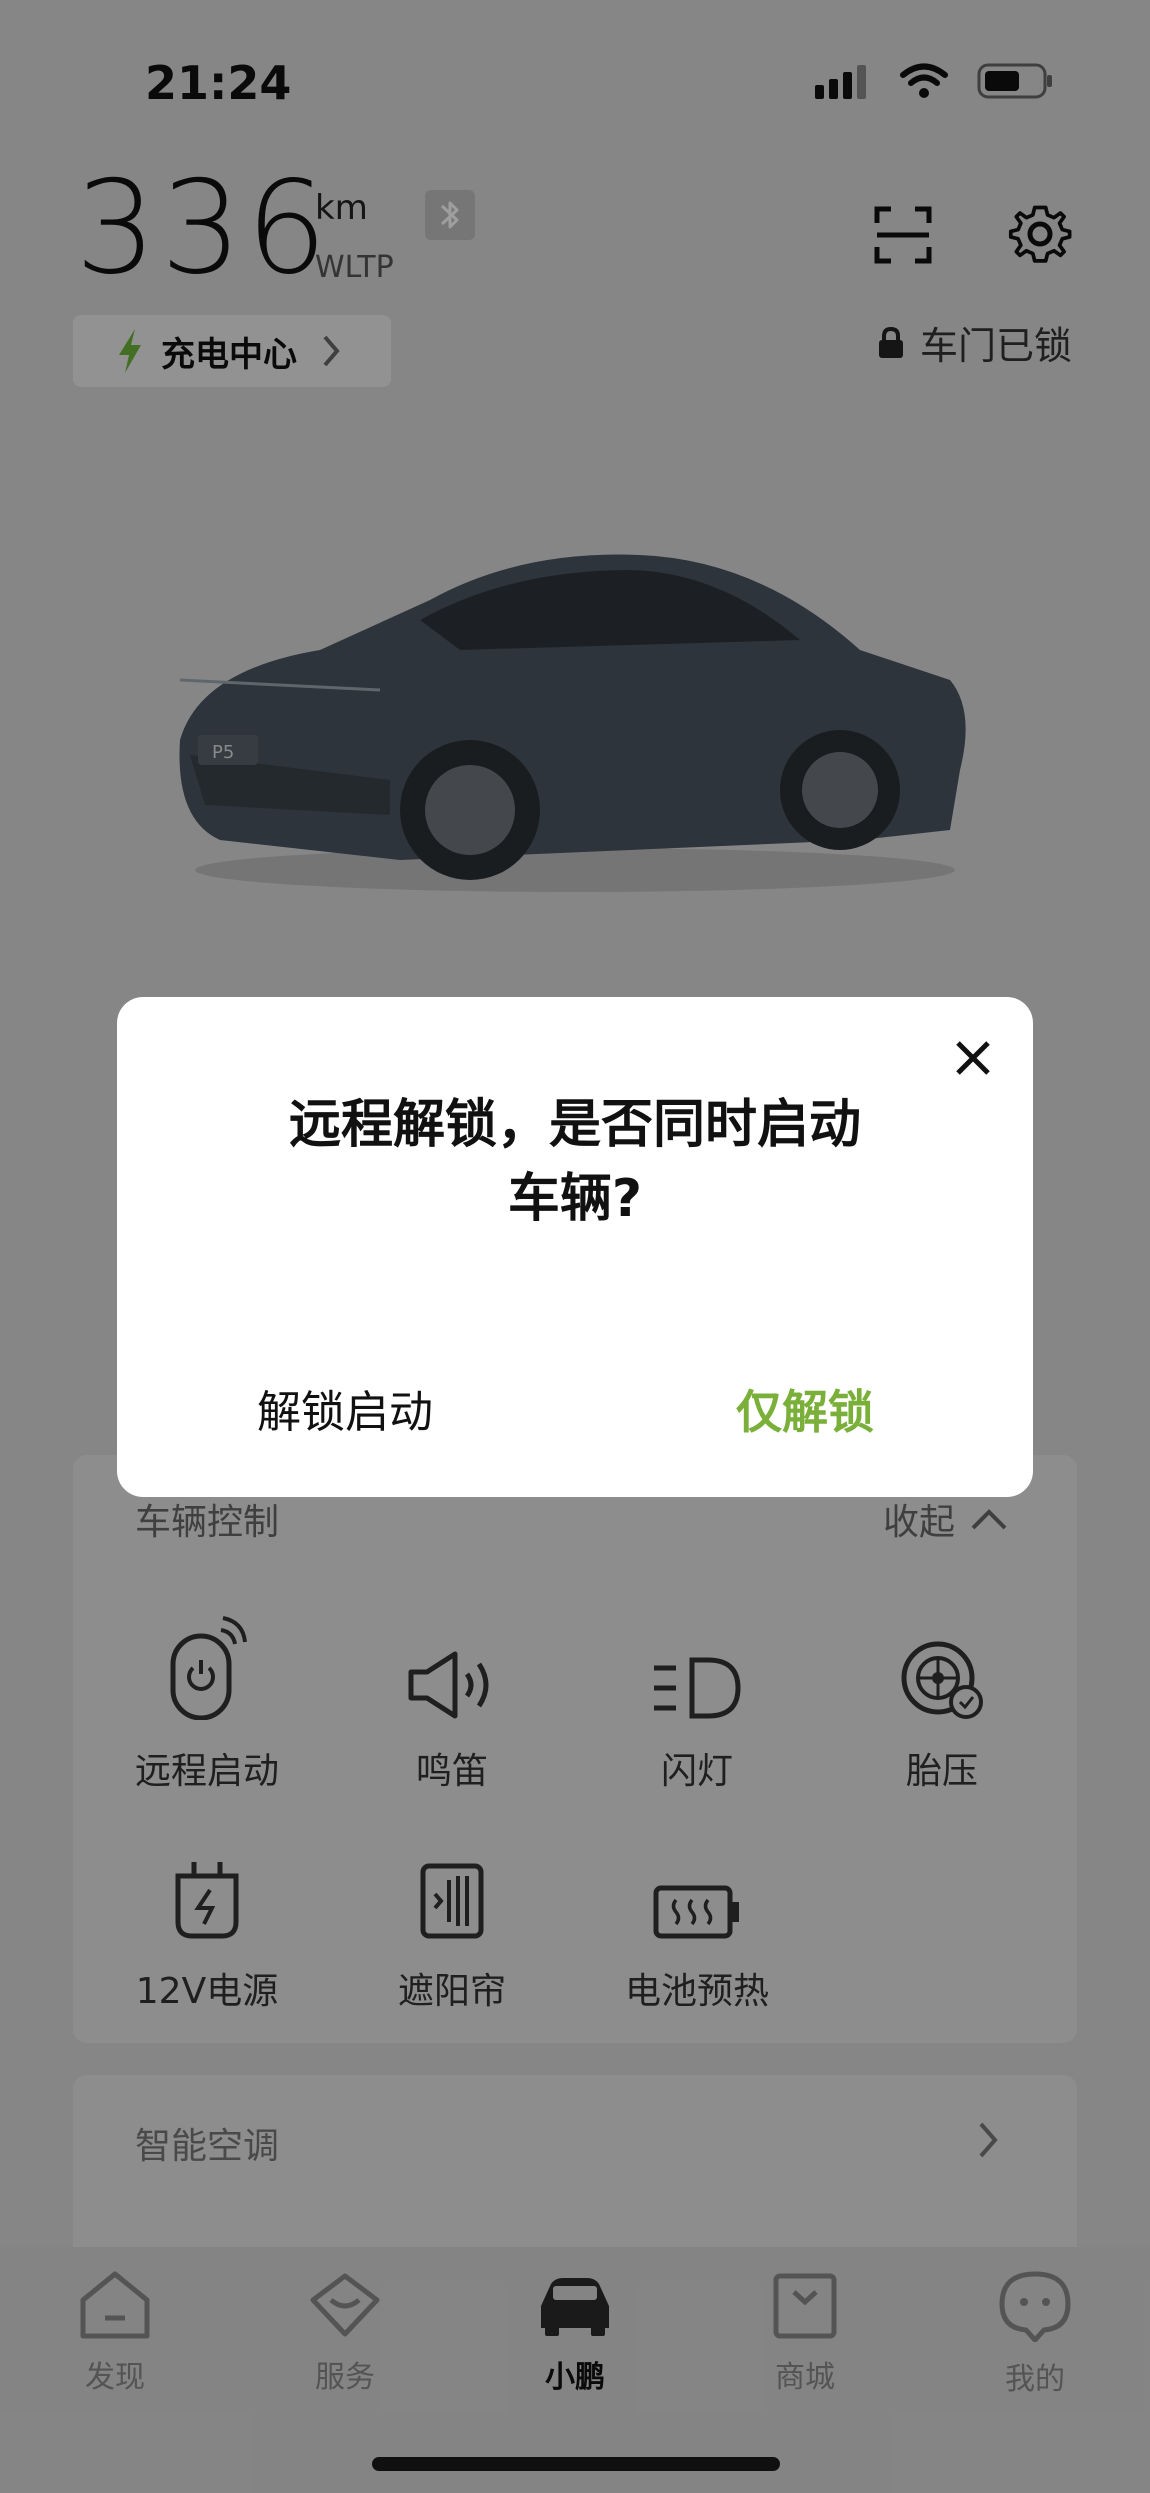 The height and width of the screenshot is (2493, 1150). I want to click on dialog-title-line1: 远程解锁，是否同时启动, so click(574, 1125).